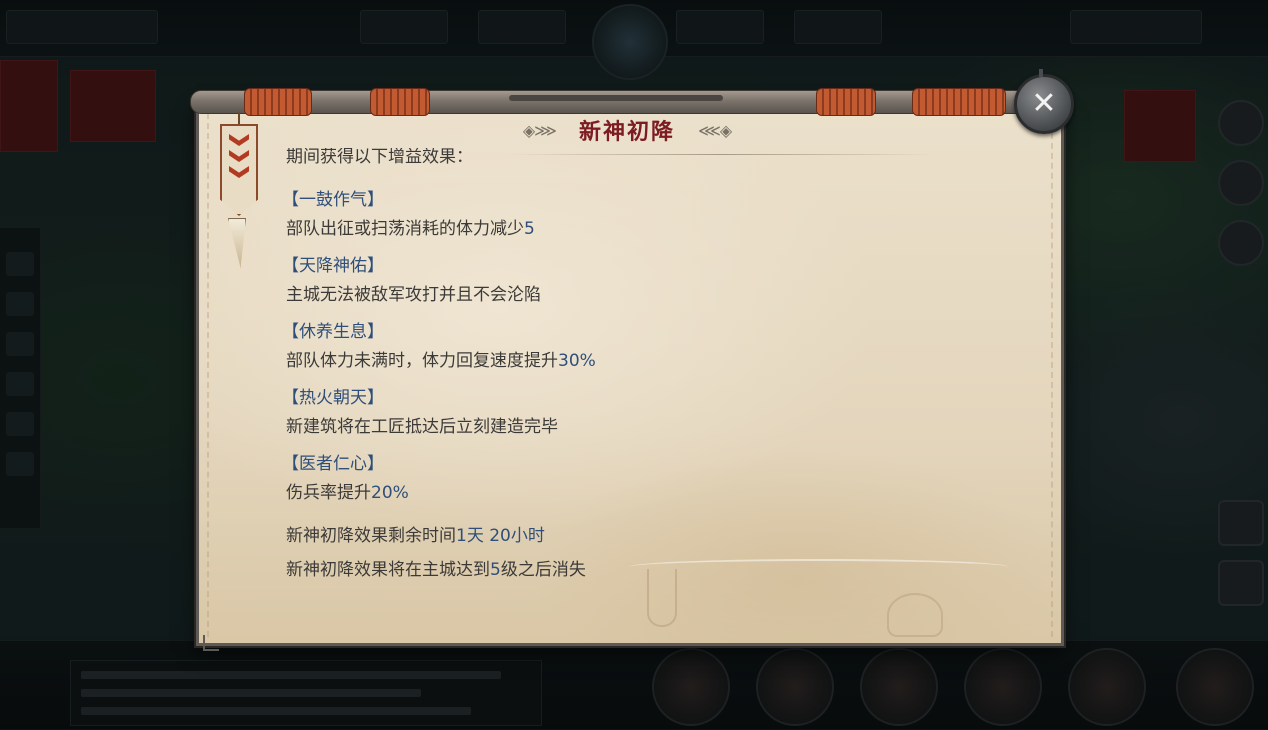 Image resolution: width=1268 pixels, height=730 pixels. I want to click on buff-name: 【休养生息】, so click(333, 332).